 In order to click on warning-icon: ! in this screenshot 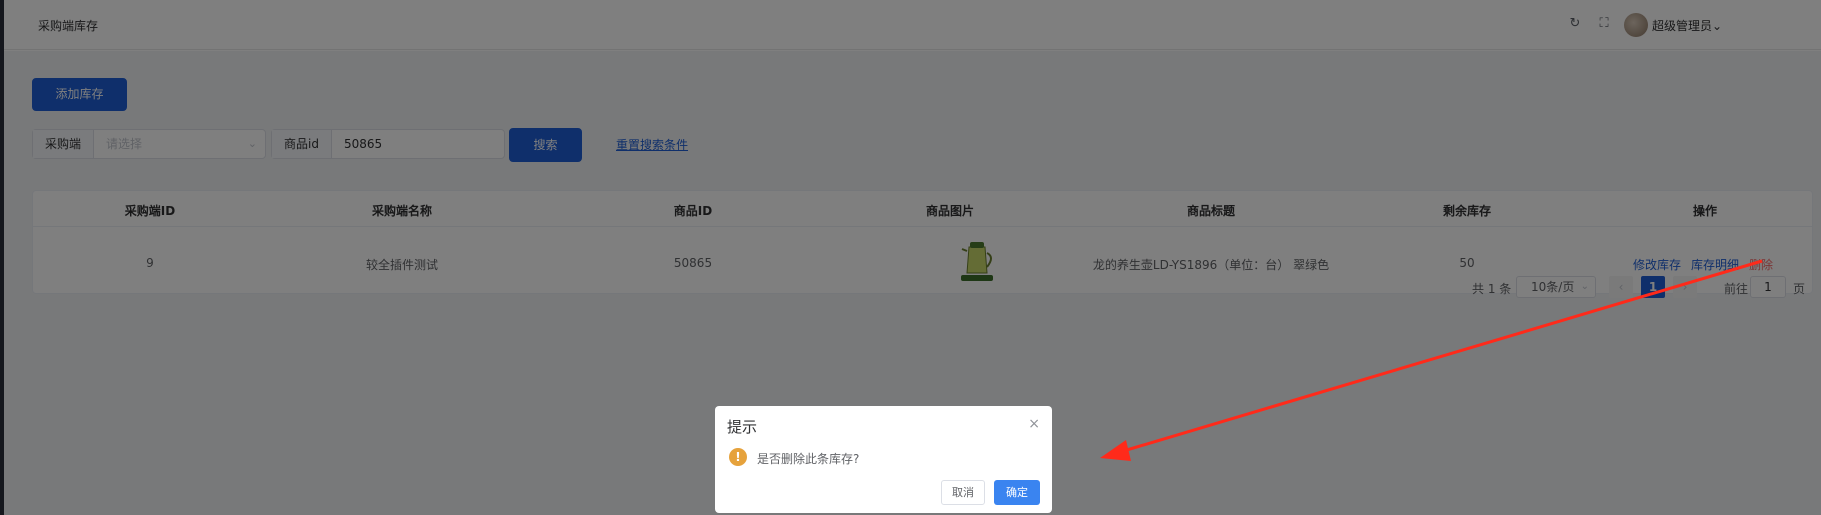, I will do `click(738, 457)`.